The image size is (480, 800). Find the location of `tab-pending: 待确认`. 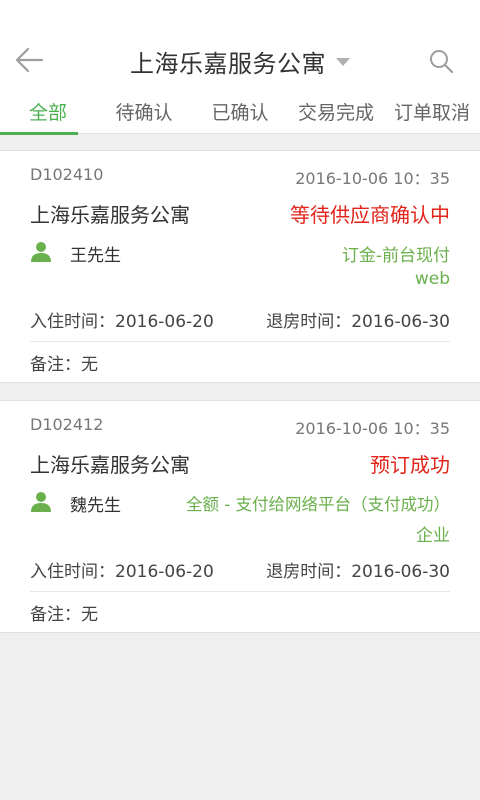

tab-pending: 待确认 is located at coordinates (144, 112).